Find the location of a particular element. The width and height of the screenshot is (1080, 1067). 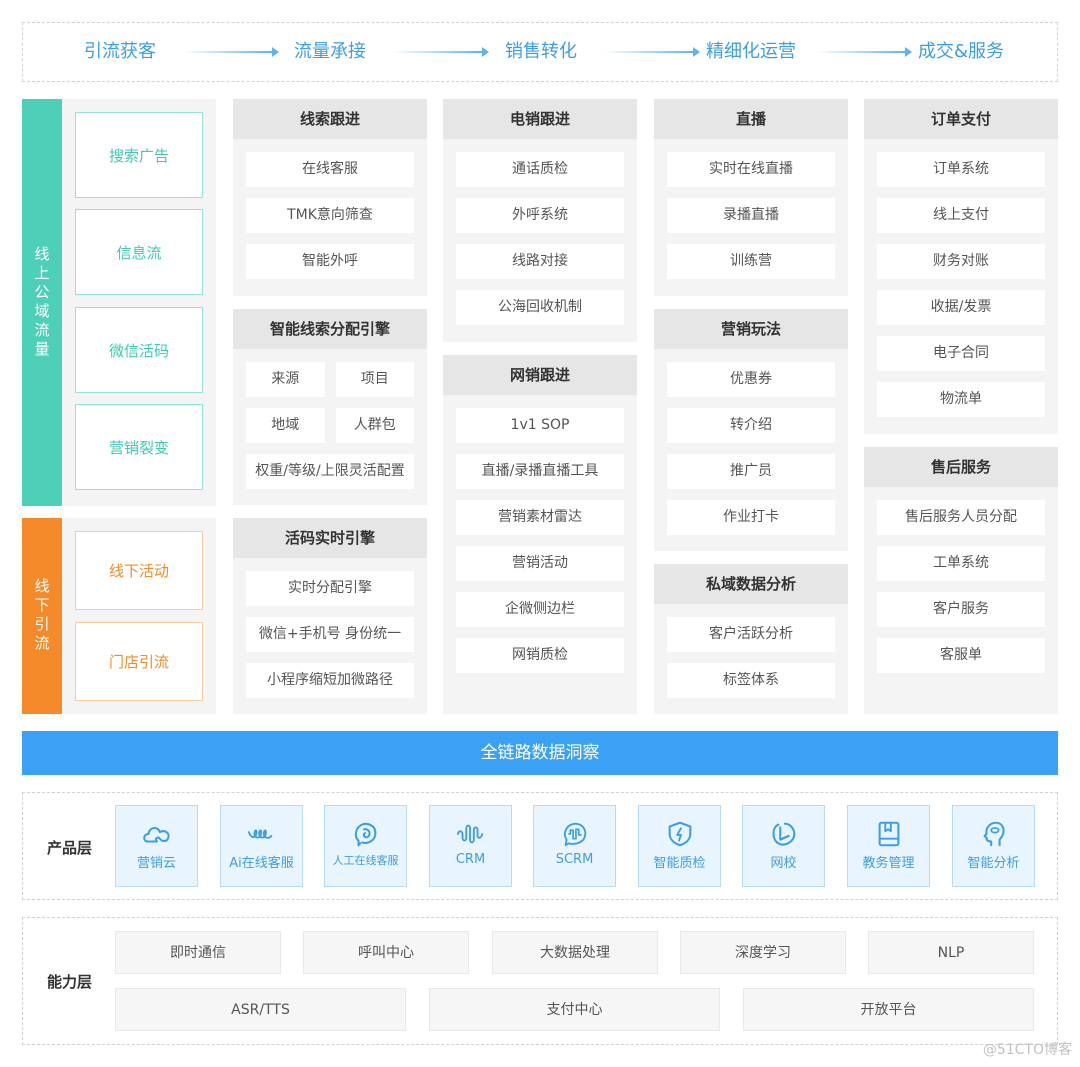

panel-marketing-play: 营销玩法 优惠券 转介绍 推广员 作业打卡 is located at coordinates (751, 430).